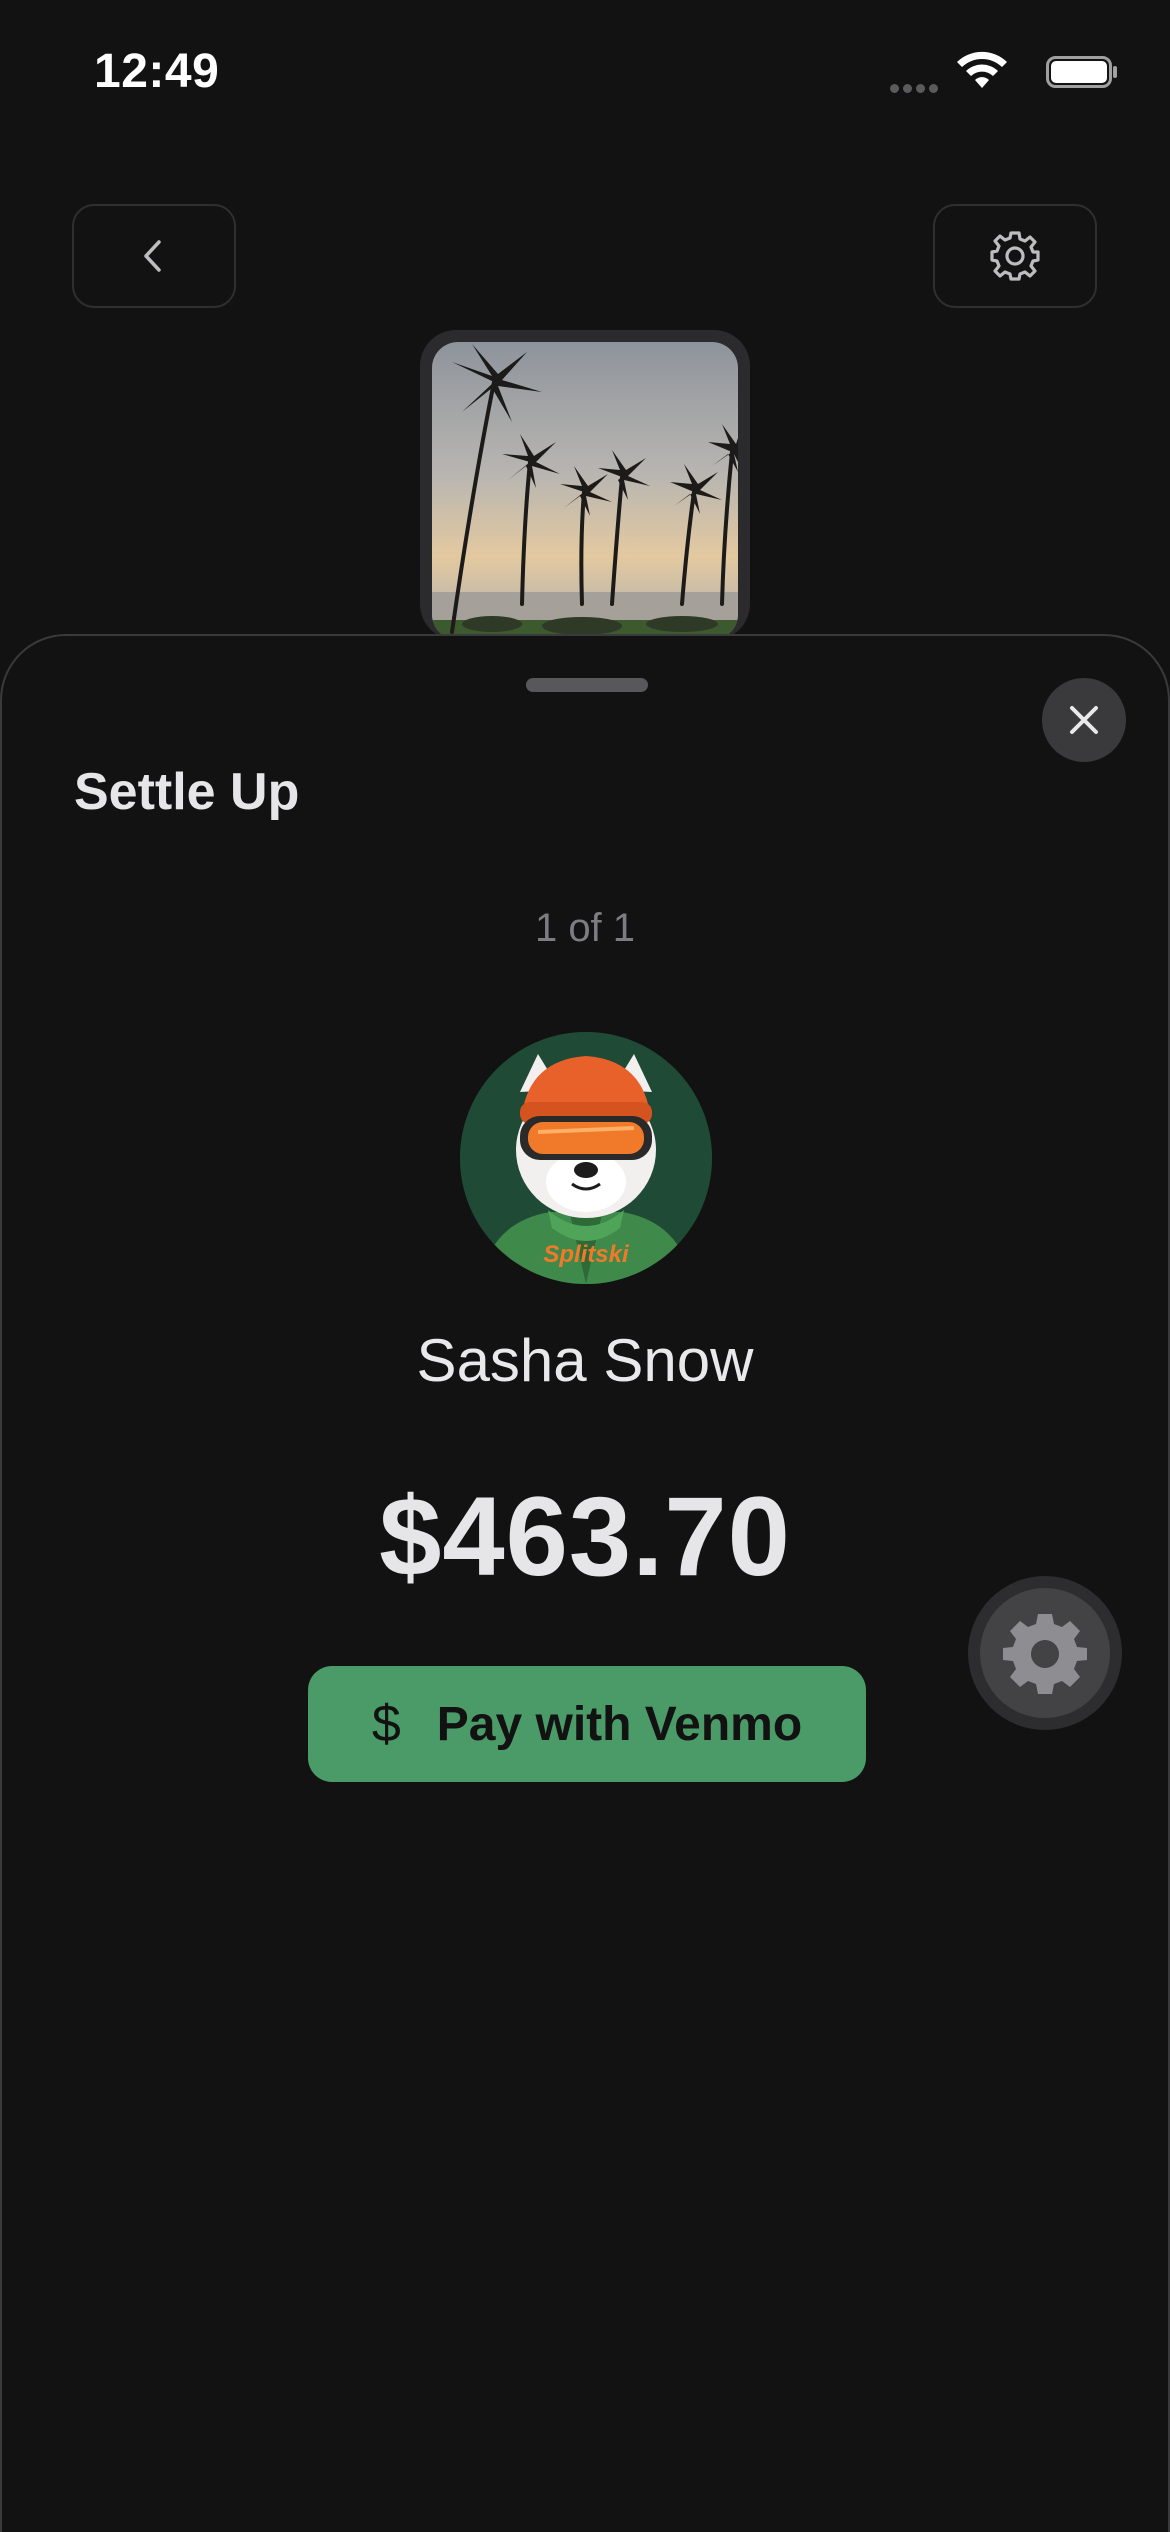 The width and height of the screenshot is (1170, 2532). I want to click on close-icon, so click(1084, 720).